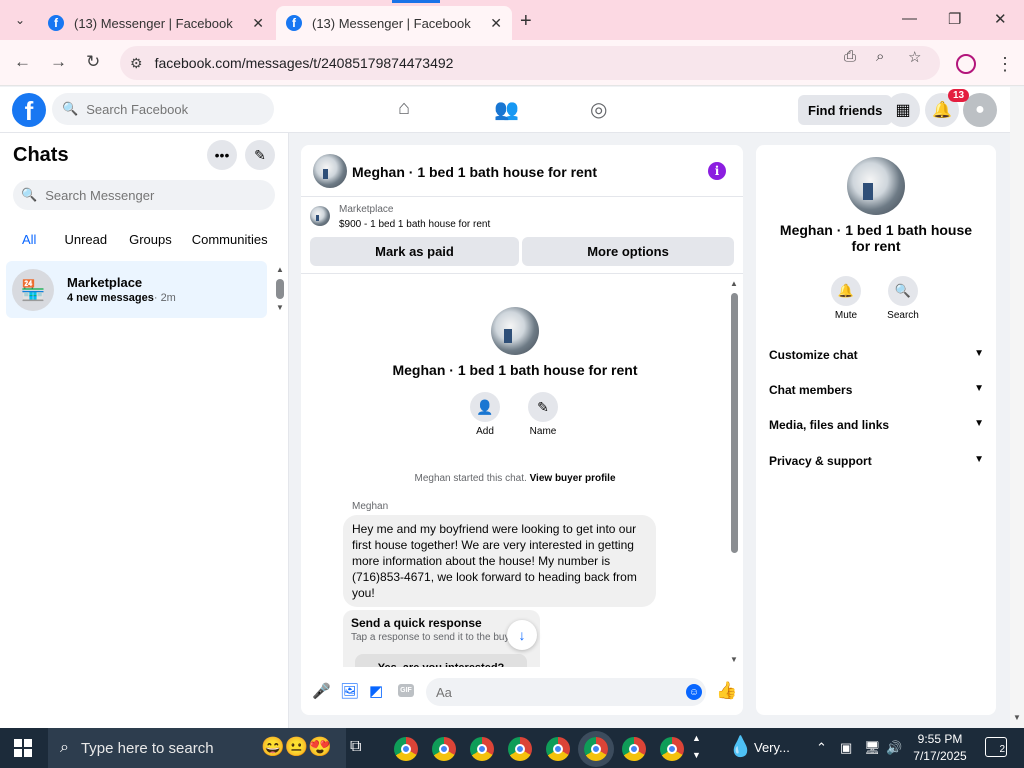 This screenshot has width=1024, height=768. What do you see at coordinates (903, 110) in the screenshot?
I see `menu-grid-icon: ▦` at bounding box center [903, 110].